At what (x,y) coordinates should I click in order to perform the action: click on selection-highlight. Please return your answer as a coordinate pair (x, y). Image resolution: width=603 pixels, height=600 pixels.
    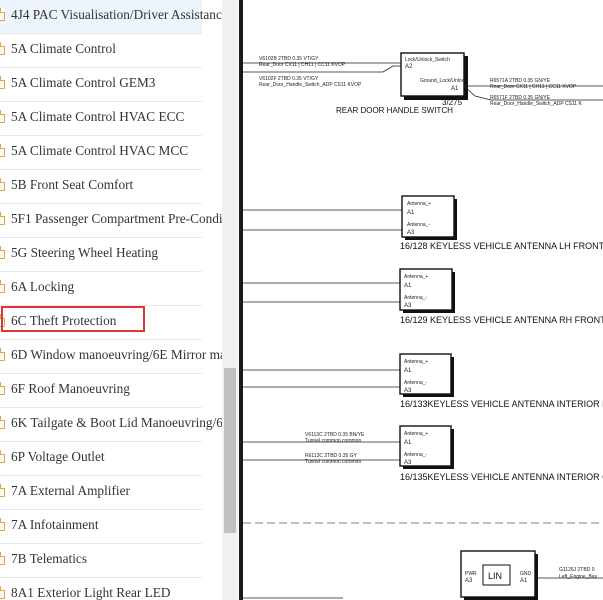
    Looking at the image, I should click on (73, 319).